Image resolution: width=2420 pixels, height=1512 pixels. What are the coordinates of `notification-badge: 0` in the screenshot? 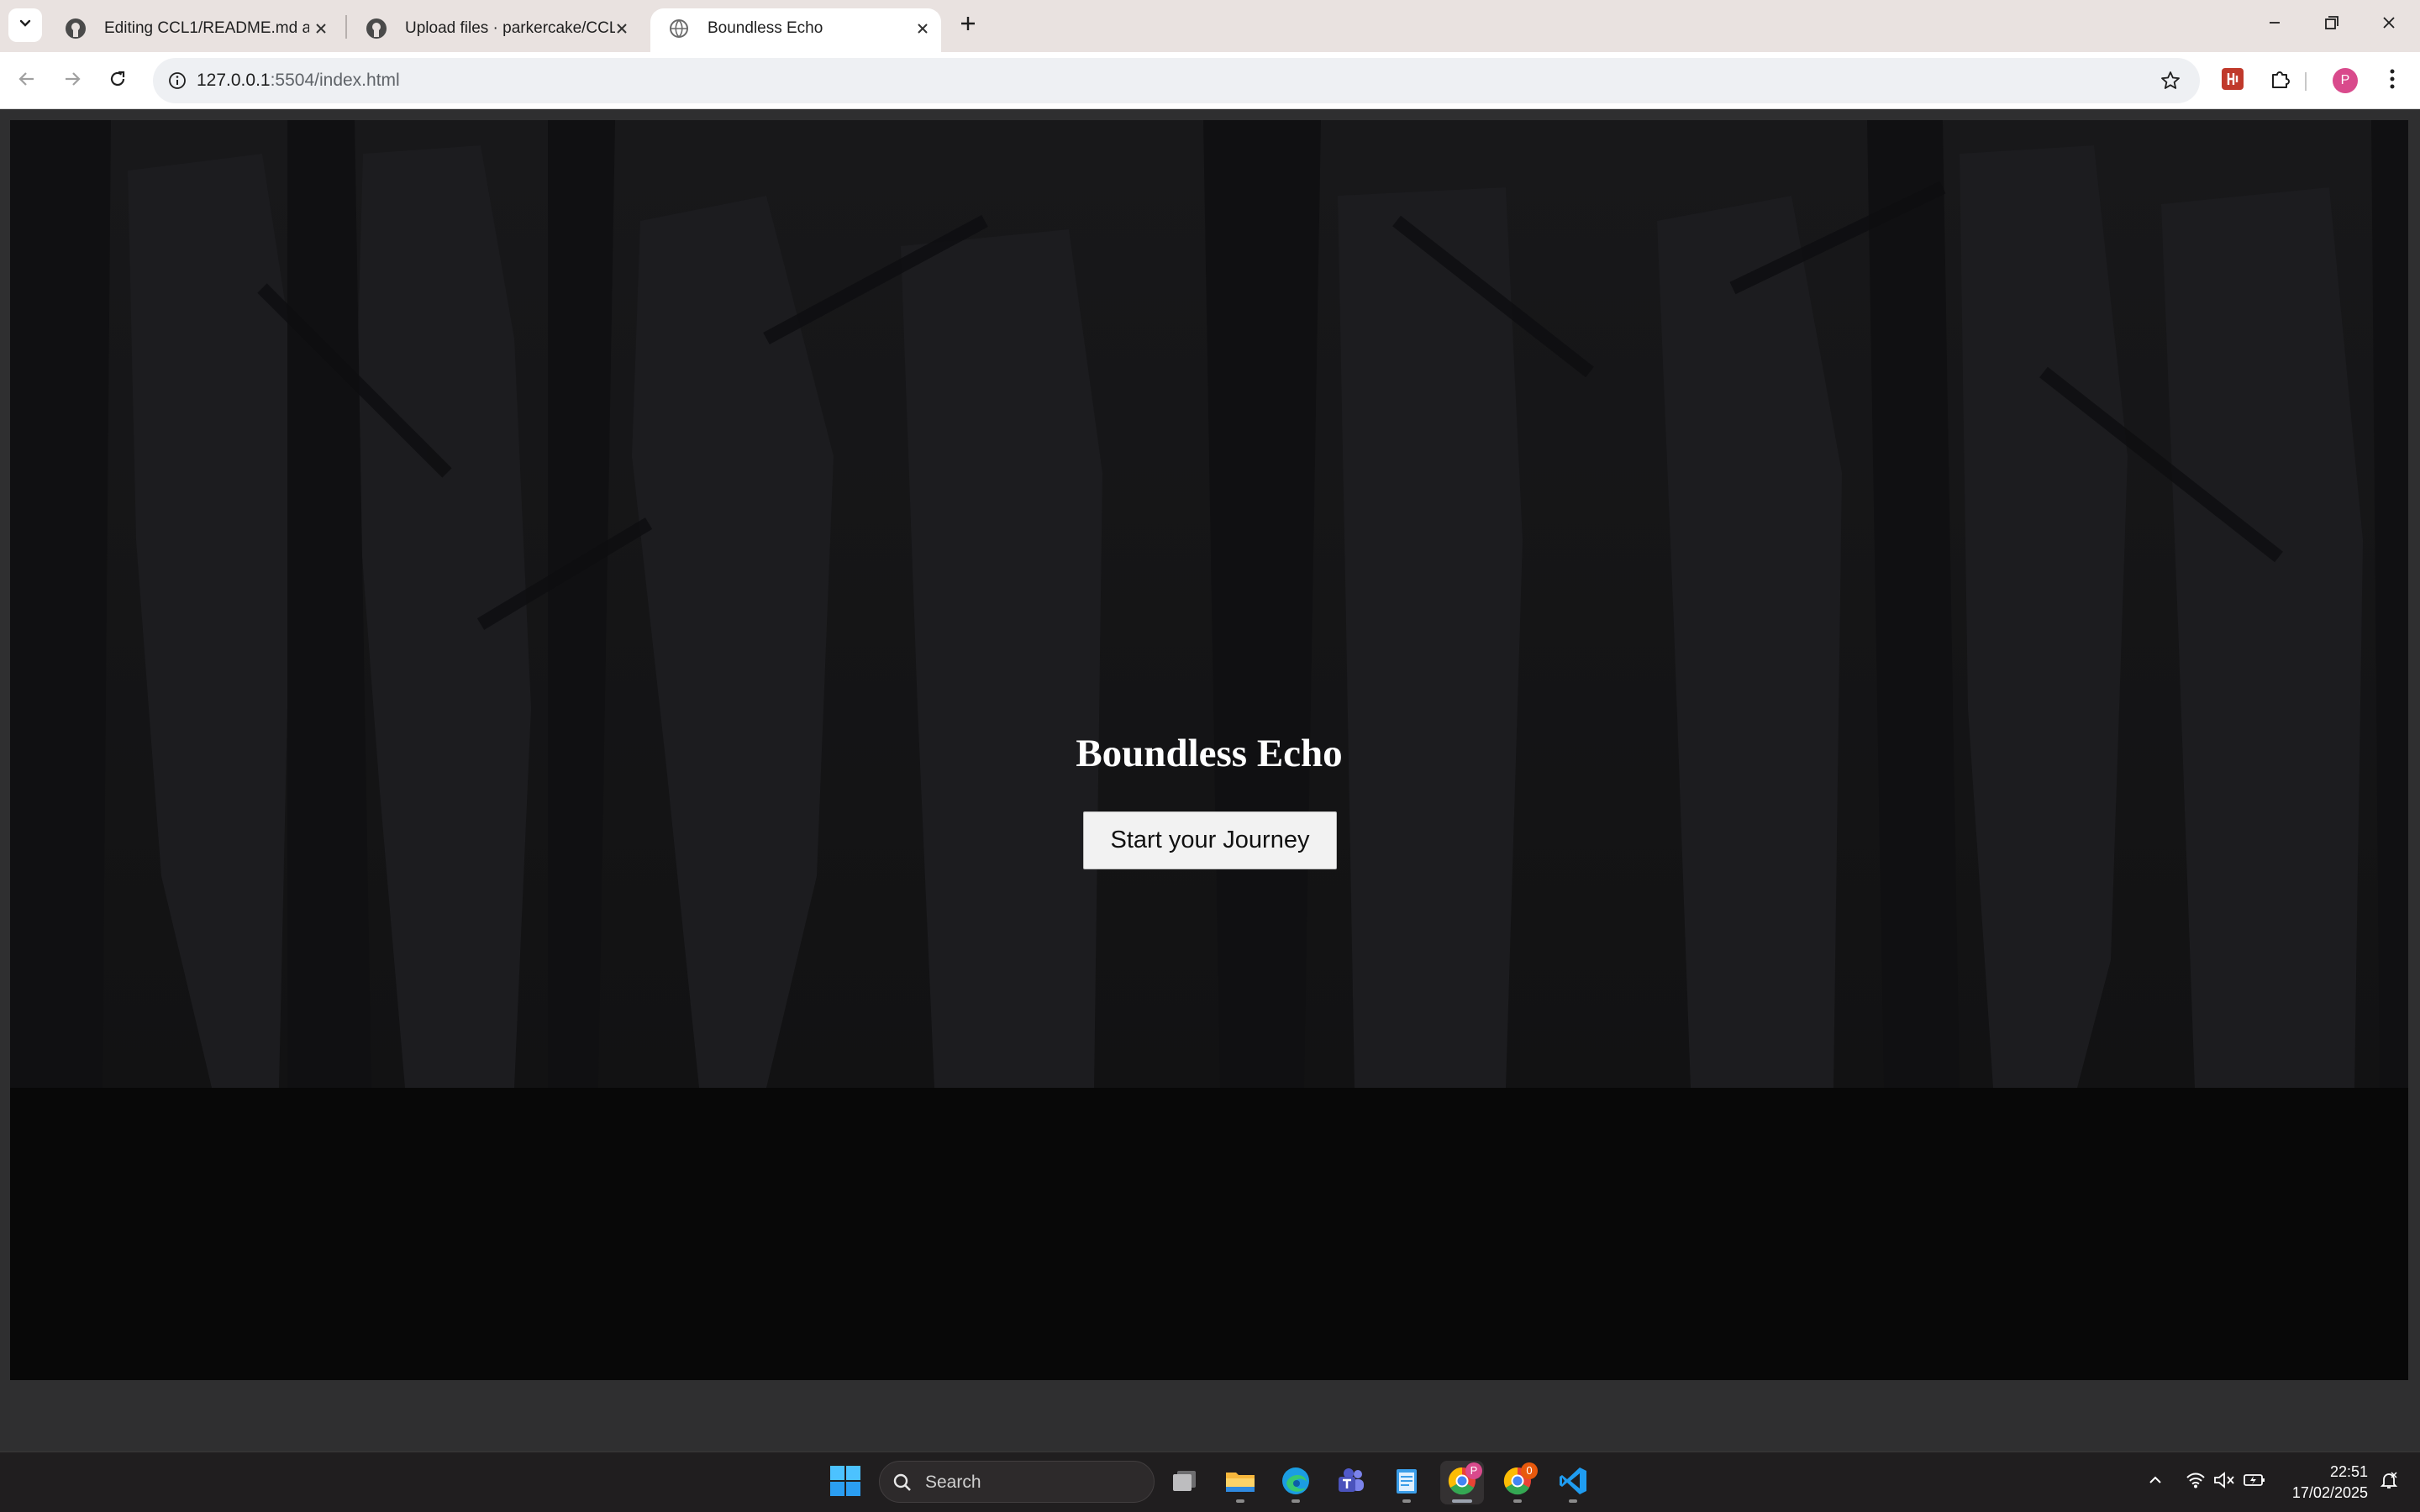 It's located at (1529, 1470).